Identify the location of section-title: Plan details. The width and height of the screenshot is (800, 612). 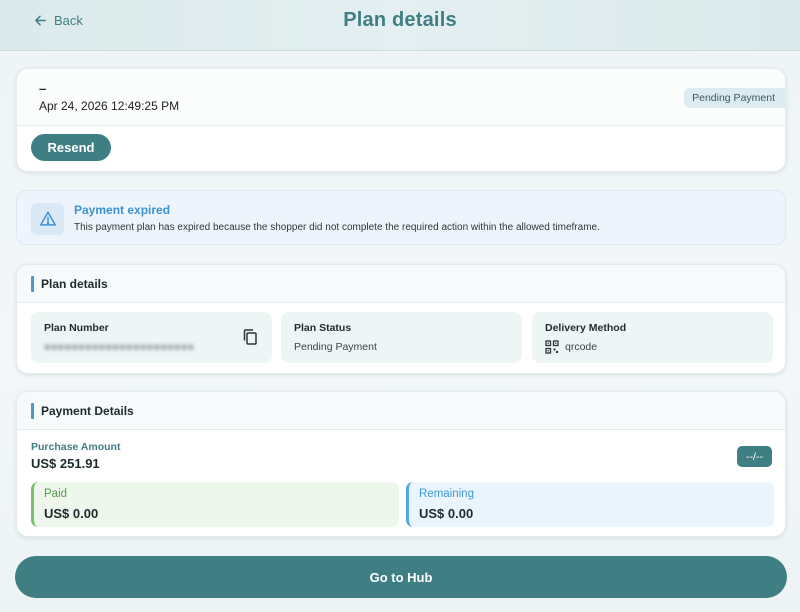
(74, 284).